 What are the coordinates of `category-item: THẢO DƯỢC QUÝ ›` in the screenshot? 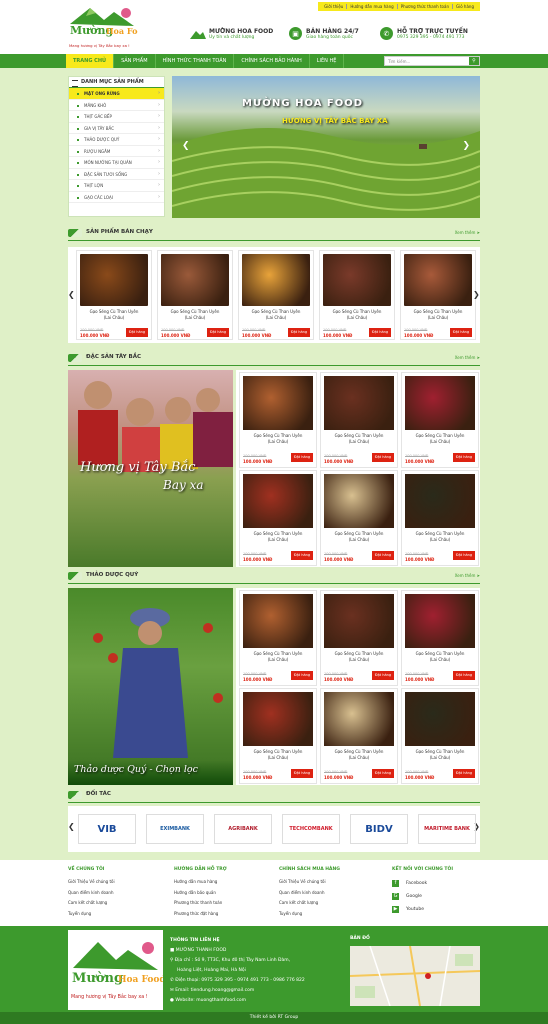 It's located at (116, 140).